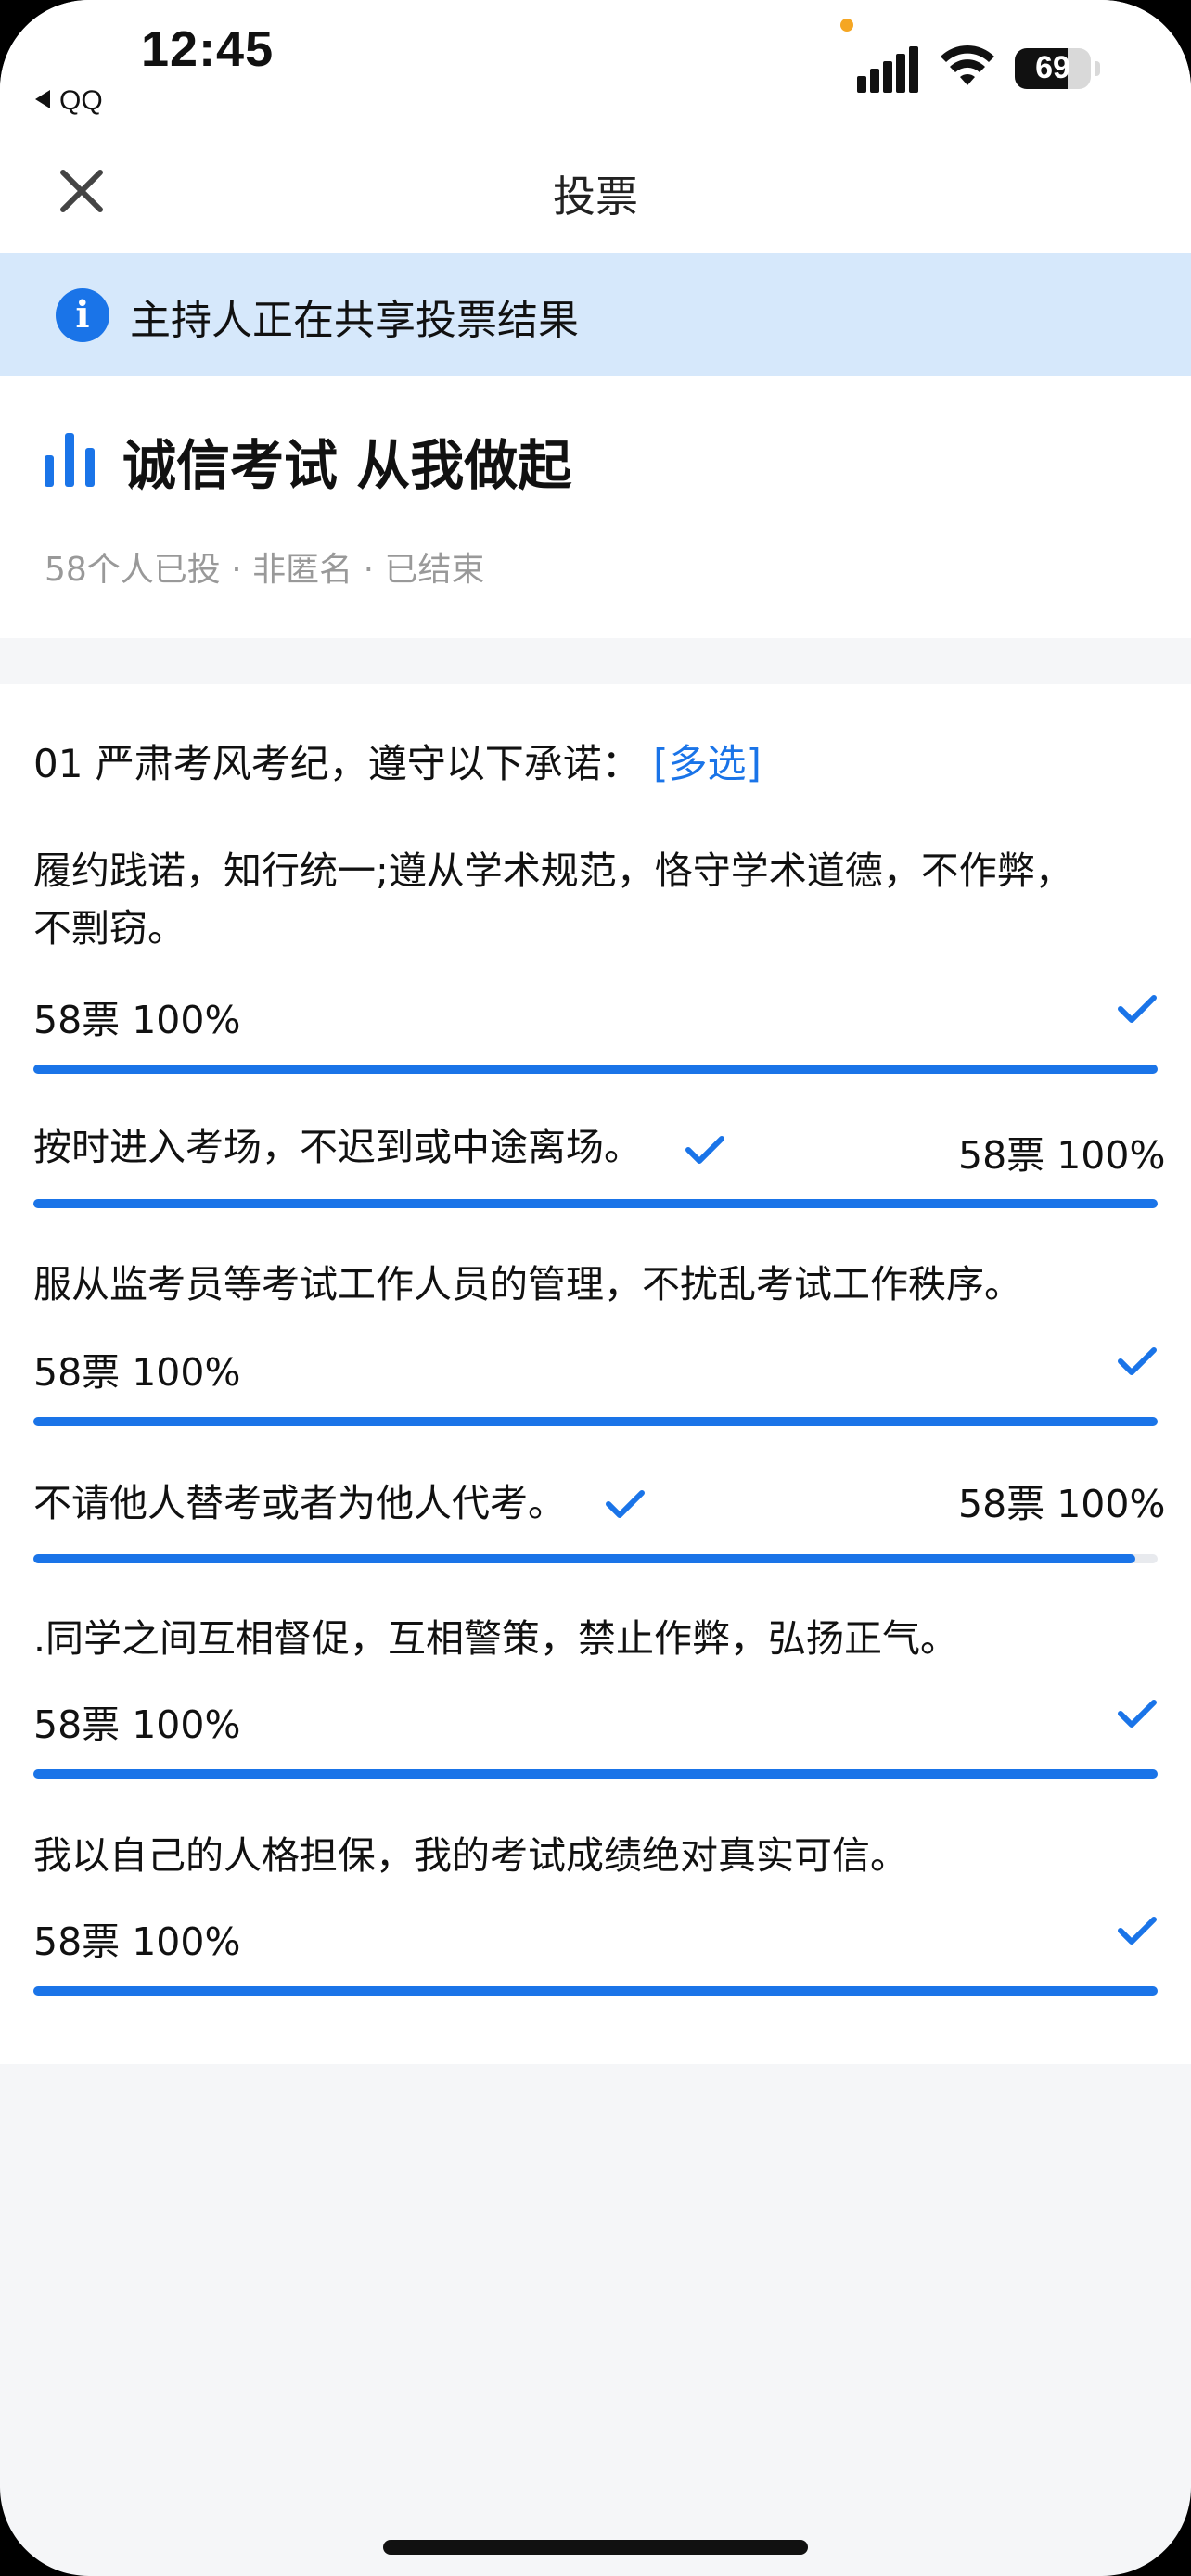 Image resolution: width=1191 pixels, height=2576 pixels. I want to click on option-text: 我以自己的人格担保，我的考试成绩绝对真实可信。, so click(470, 1855).